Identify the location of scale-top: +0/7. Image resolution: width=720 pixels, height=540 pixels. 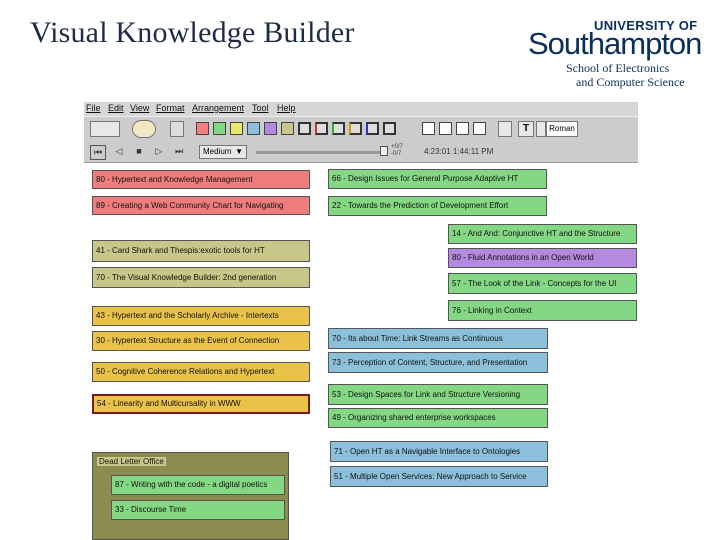
(397, 147).